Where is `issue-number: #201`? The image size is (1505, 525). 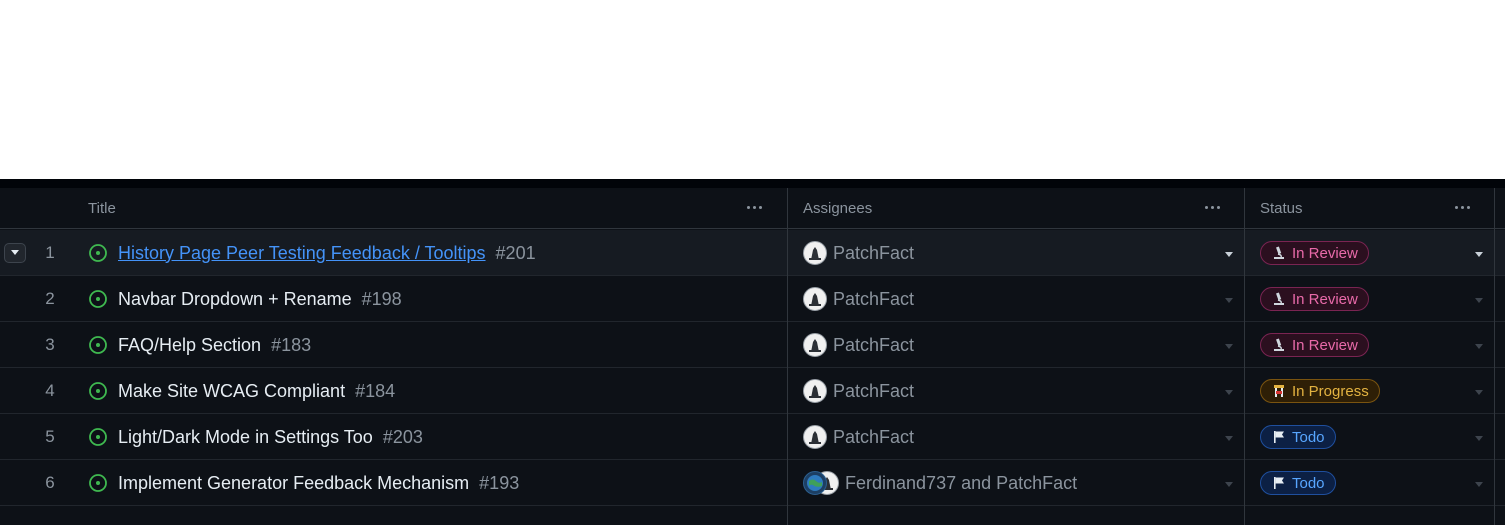 issue-number: #201 is located at coordinates (515, 252).